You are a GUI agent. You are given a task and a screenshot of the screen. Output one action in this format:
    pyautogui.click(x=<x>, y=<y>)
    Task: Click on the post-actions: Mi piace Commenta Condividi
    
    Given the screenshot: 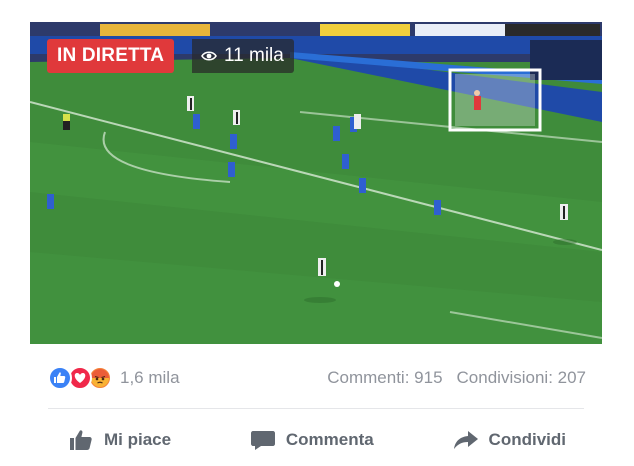 What is the action you would take?
    pyautogui.click(x=317, y=440)
    